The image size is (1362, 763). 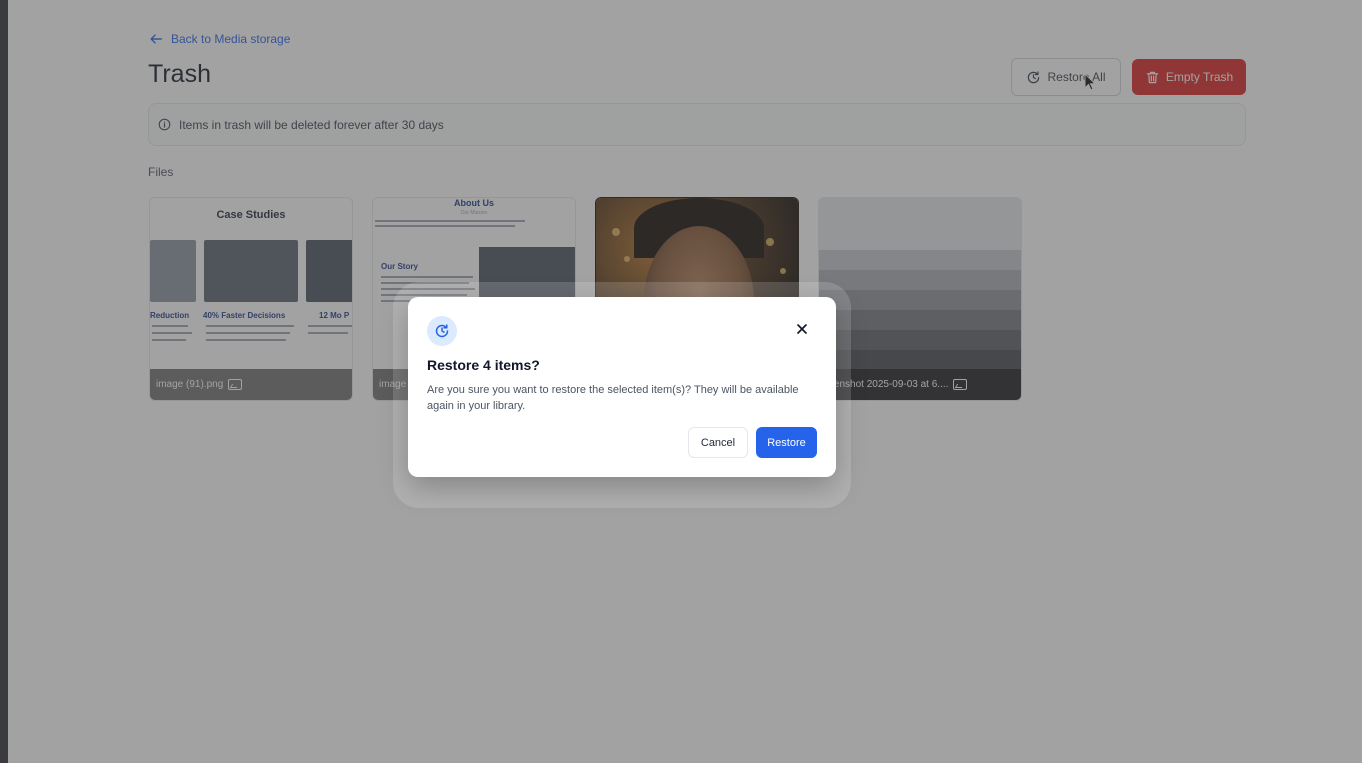 I want to click on confirm-restore-button: Restore, so click(x=786, y=442).